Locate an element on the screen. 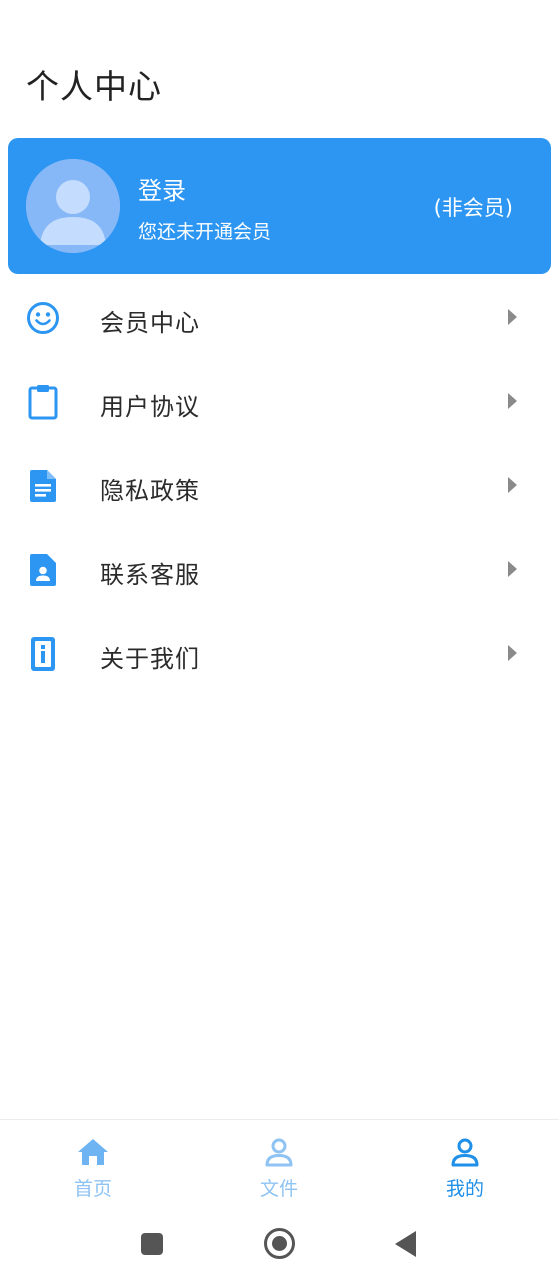 This screenshot has width=559, height=1280. page-title: 个人中心 is located at coordinates (94, 86).